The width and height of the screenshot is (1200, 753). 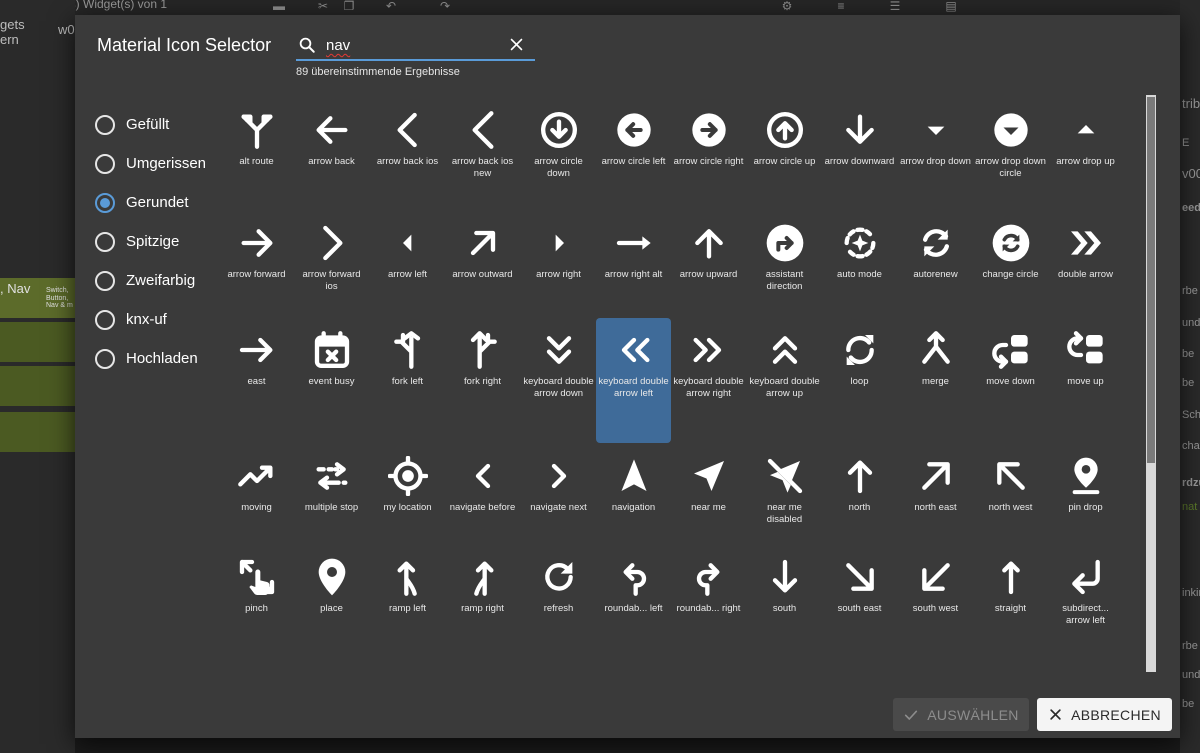 I want to click on icon-tile-arrow-back: arrow back, so click(x=331, y=139).